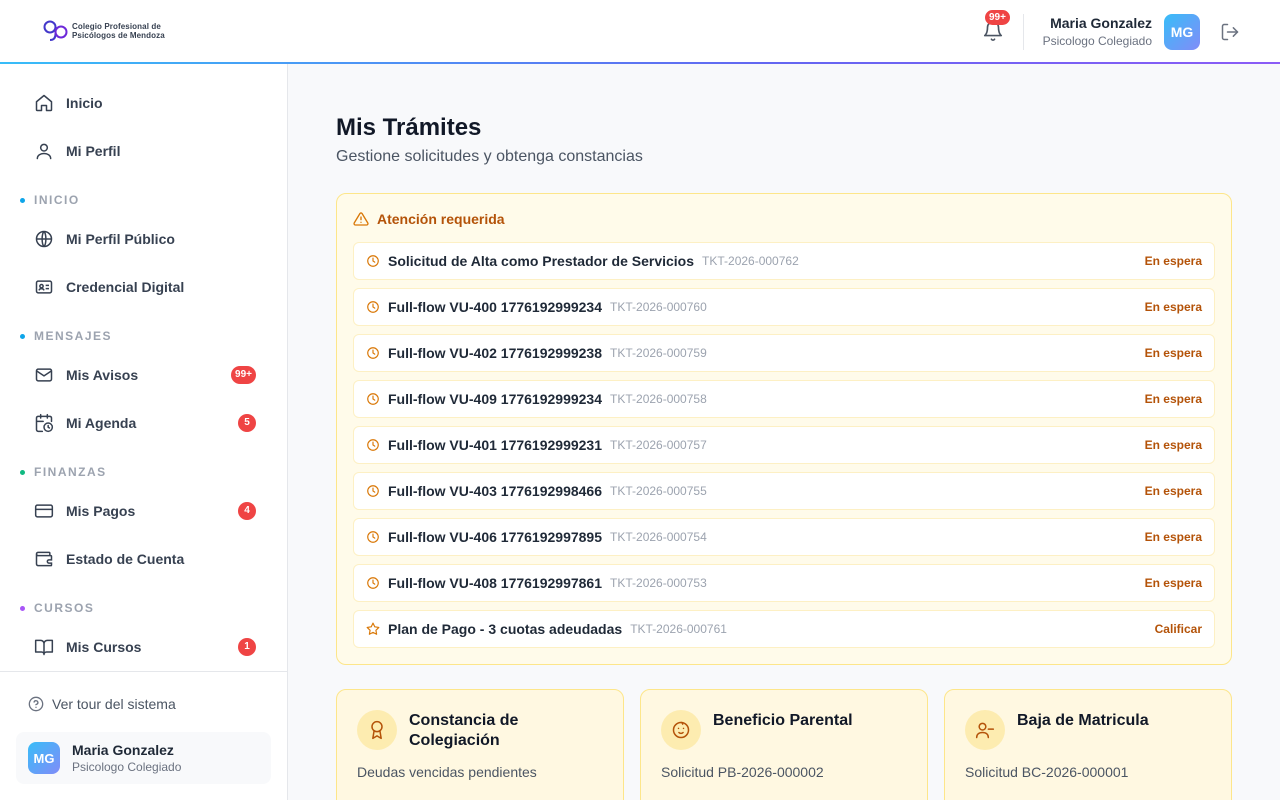 The width and height of the screenshot is (1280, 800). What do you see at coordinates (1047, 772) in the screenshot?
I see `card-description: Solicitud BC-2026-000001` at bounding box center [1047, 772].